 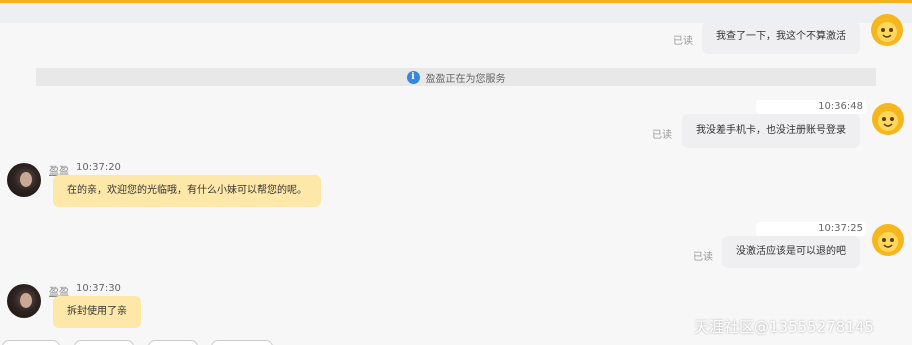 I want to click on message-time: 10:36:48, so click(x=811, y=107).